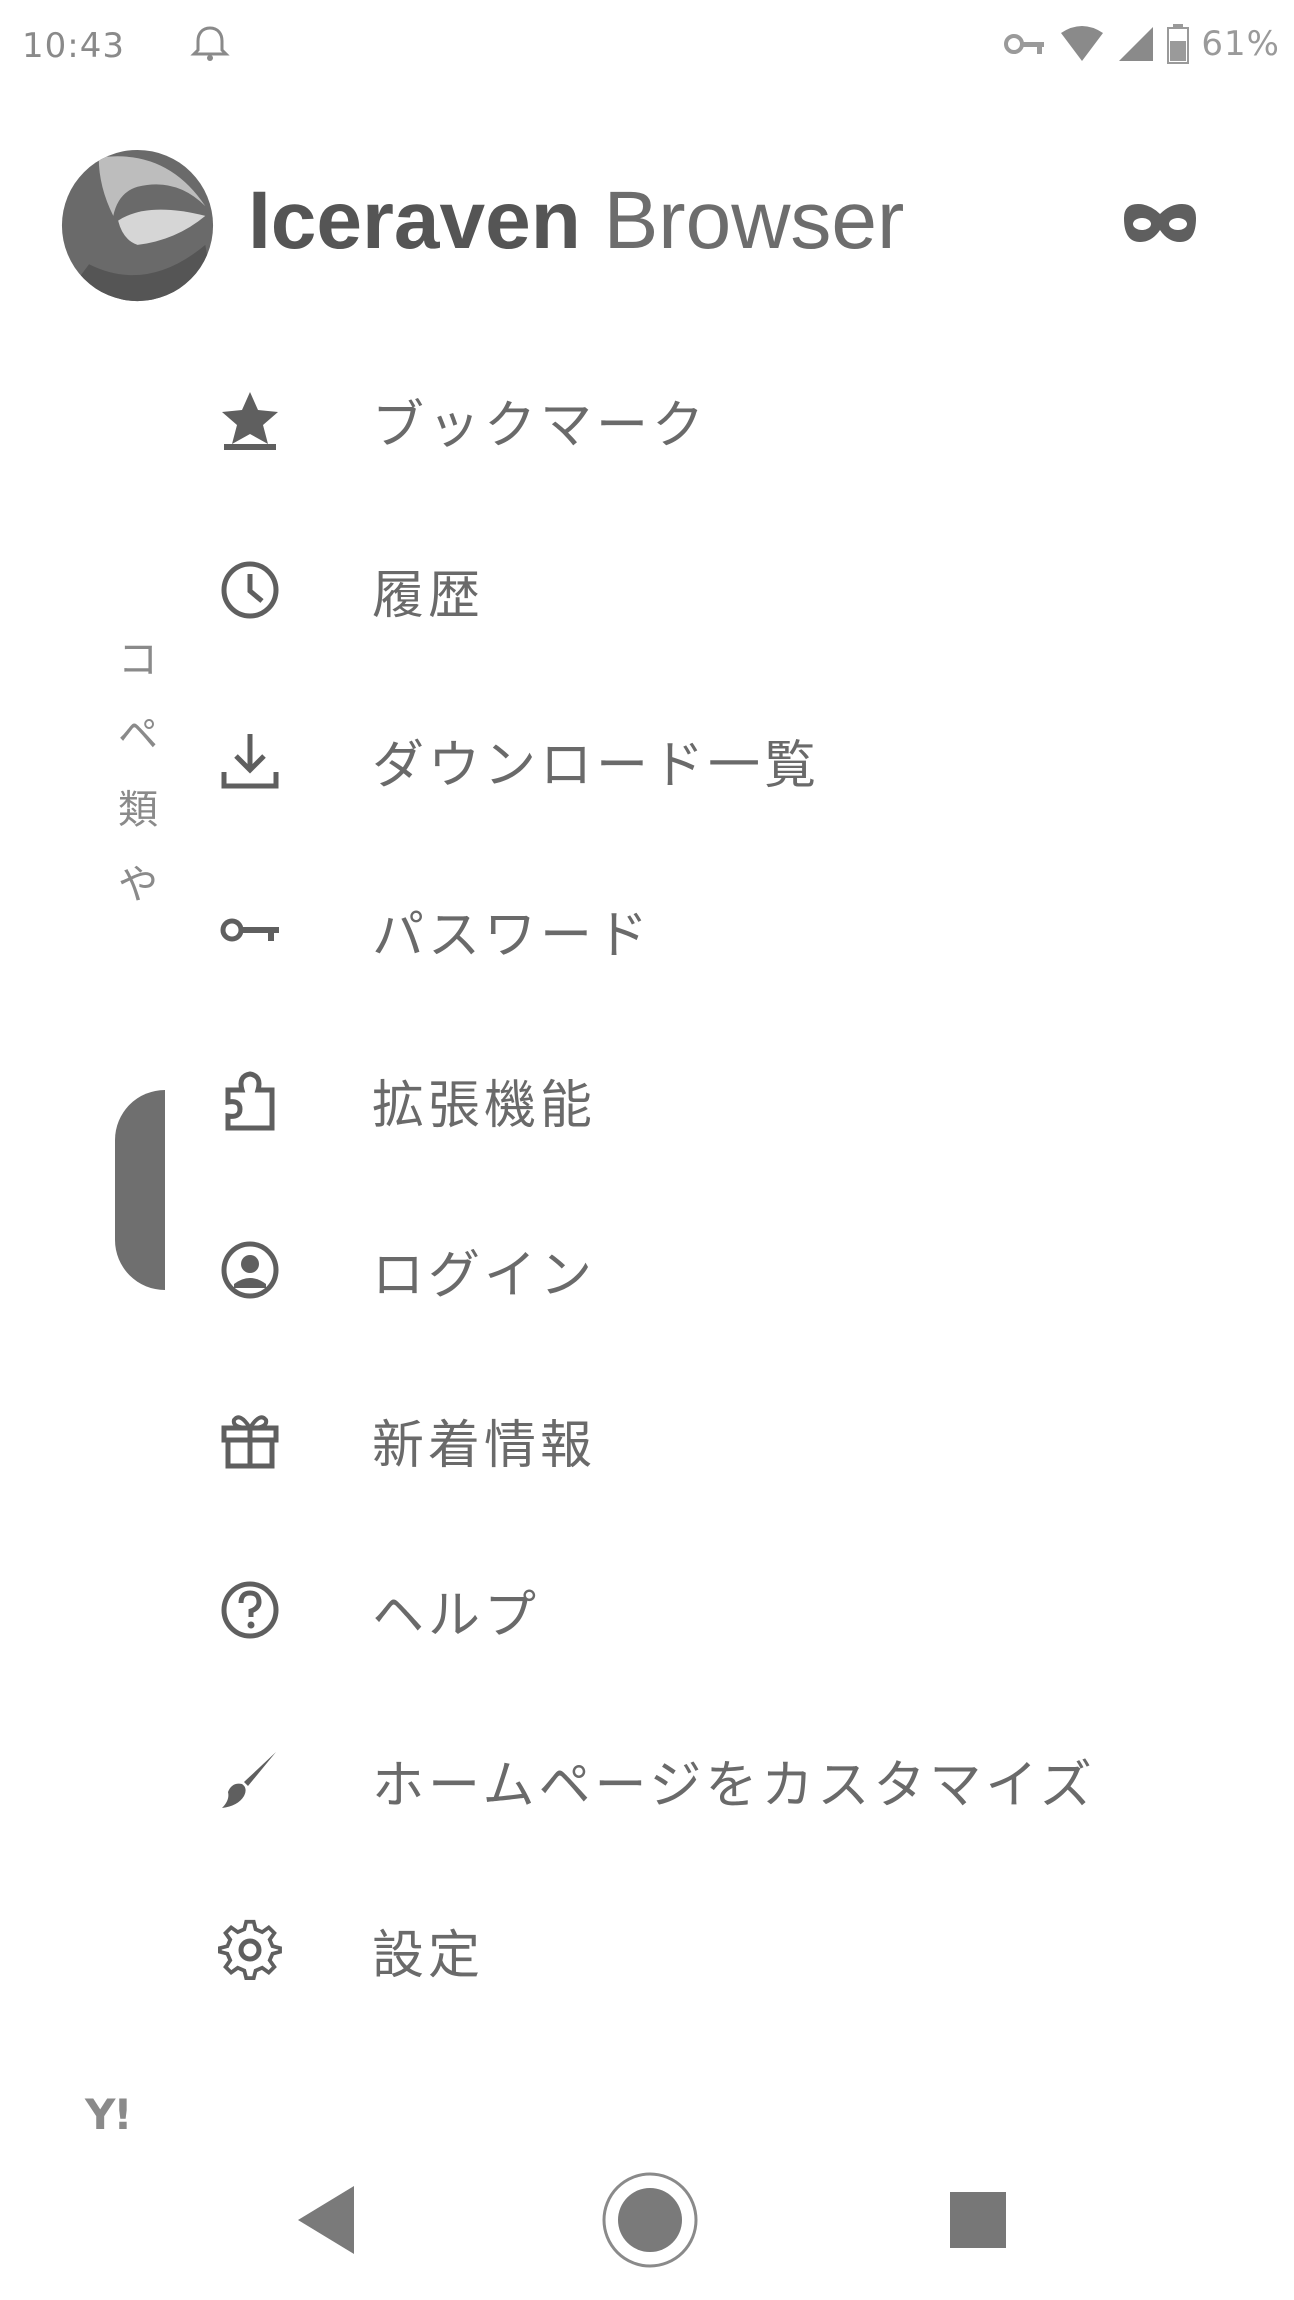  What do you see at coordinates (138, 810) in the screenshot?
I see `background-text-char: 類` at bounding box center [138, 810].